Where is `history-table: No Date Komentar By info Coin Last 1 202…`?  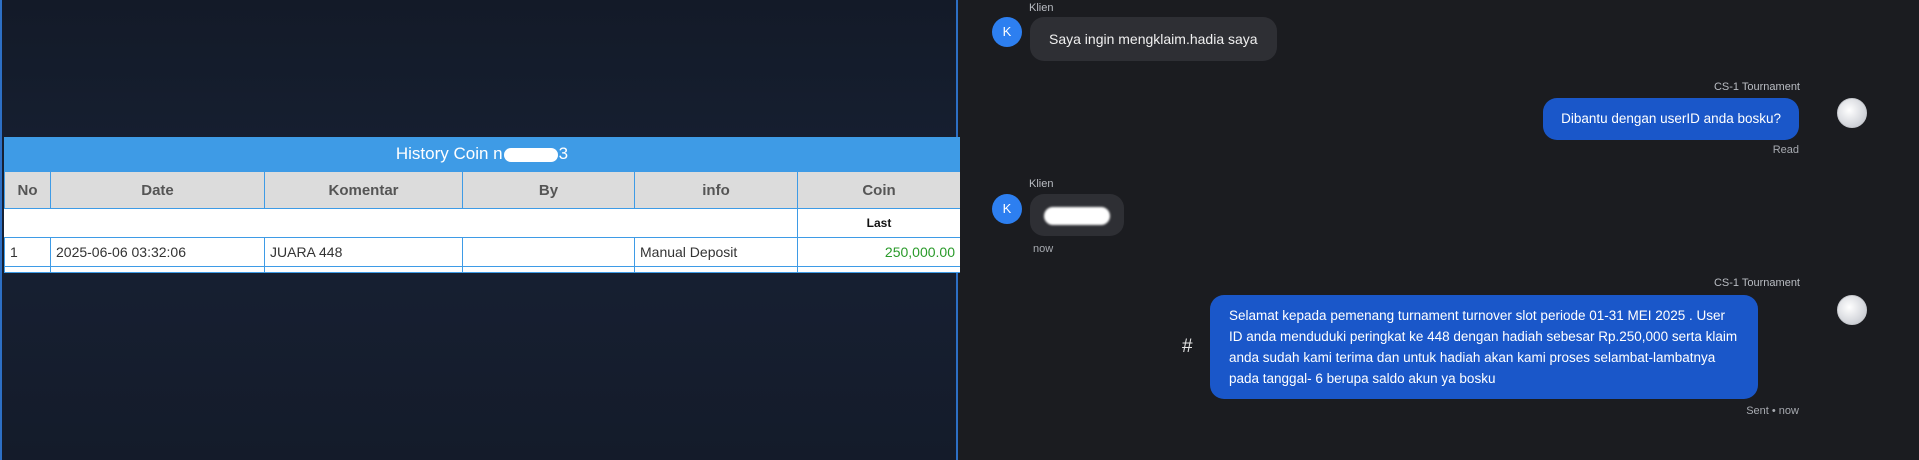 history-table: No Date Komentar By info Coin Last 1 202… is located at coordinates (482, 222).